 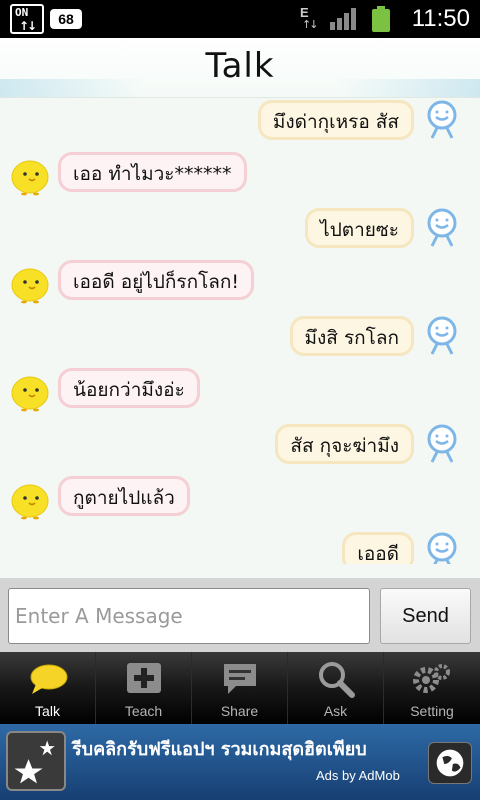 I want to click on chat-share-icon, so click(x=240, y=679).